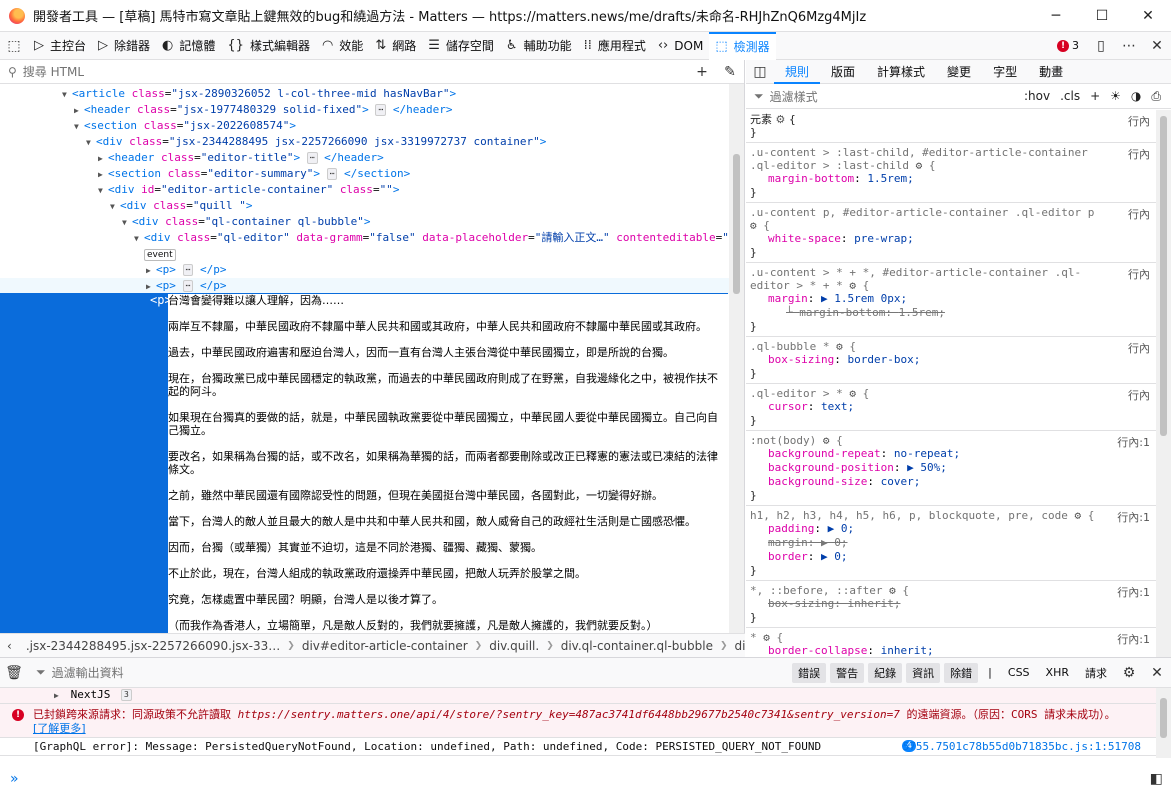  Describe the element at coordinates (951, 557) in the screenshot. I see `css-declaration: border: ▶ 0;` at that location.